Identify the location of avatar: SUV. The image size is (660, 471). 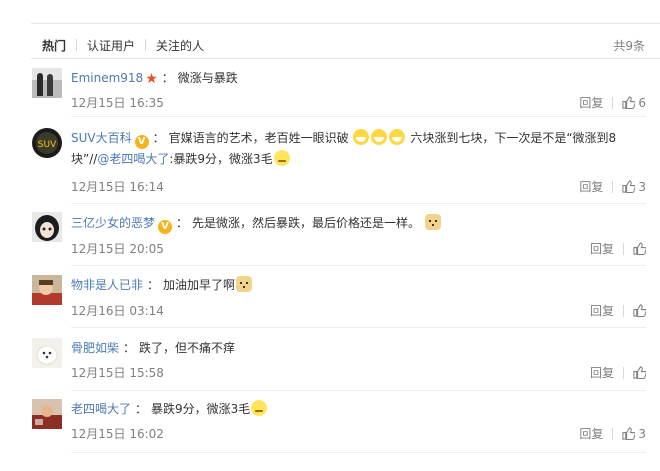
(47, 143).